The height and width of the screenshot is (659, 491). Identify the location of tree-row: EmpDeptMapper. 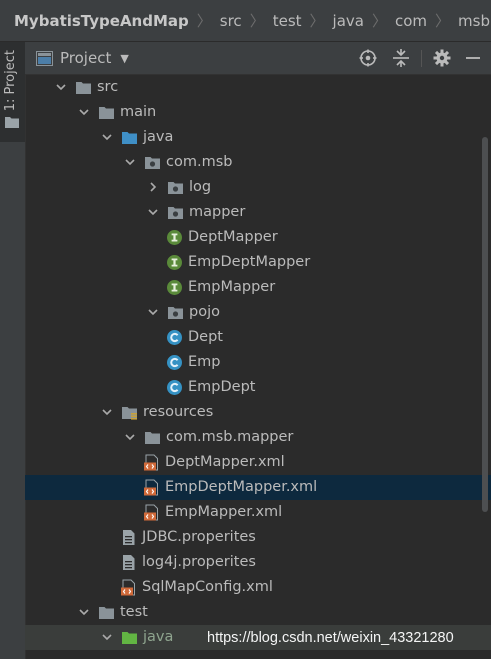
(258, 262).